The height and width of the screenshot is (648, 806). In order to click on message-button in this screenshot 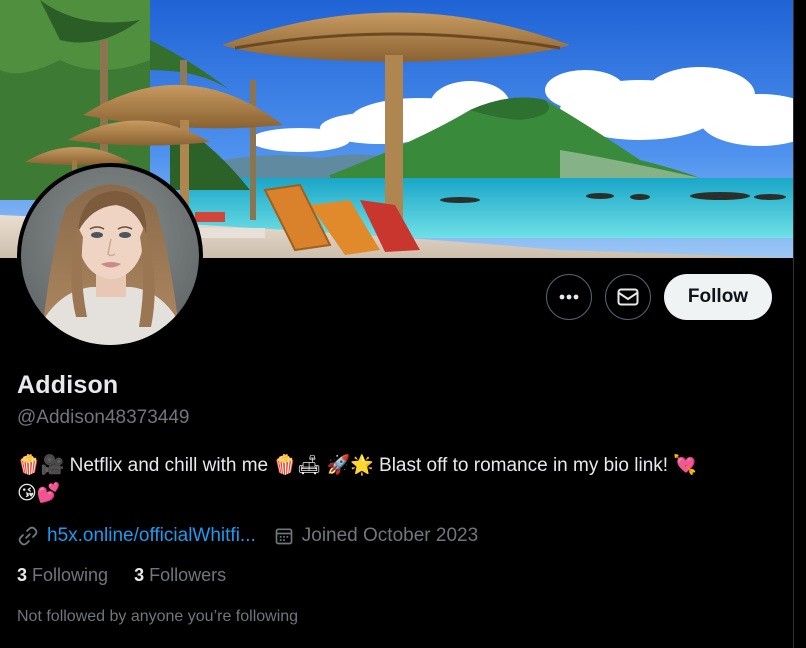, I will do `click(628, 297)`.